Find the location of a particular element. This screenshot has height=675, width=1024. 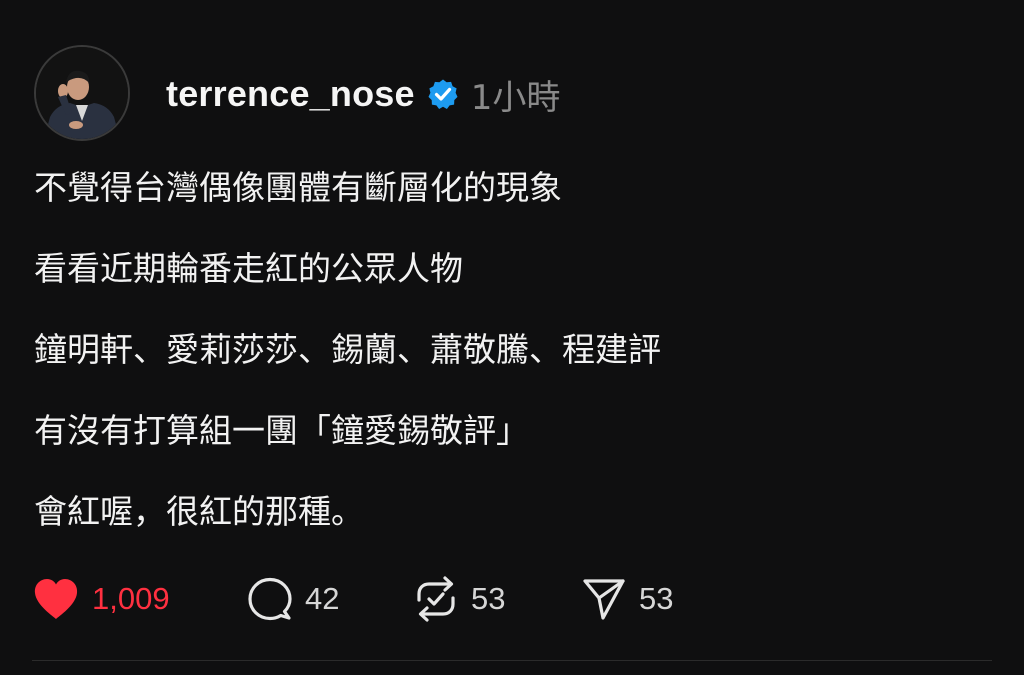

verified-badge-icon is located at coordinates (443, 94).